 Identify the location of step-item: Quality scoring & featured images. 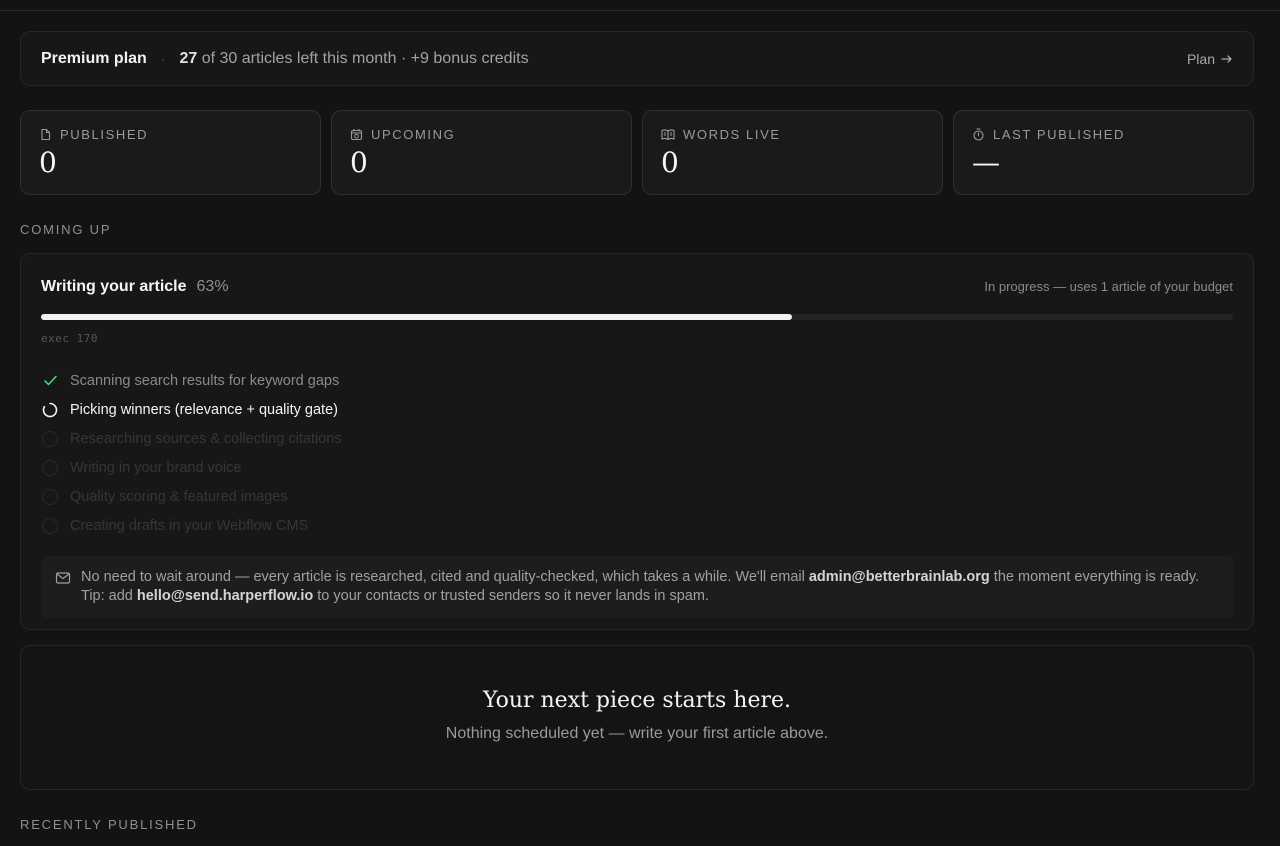
(637, 496).